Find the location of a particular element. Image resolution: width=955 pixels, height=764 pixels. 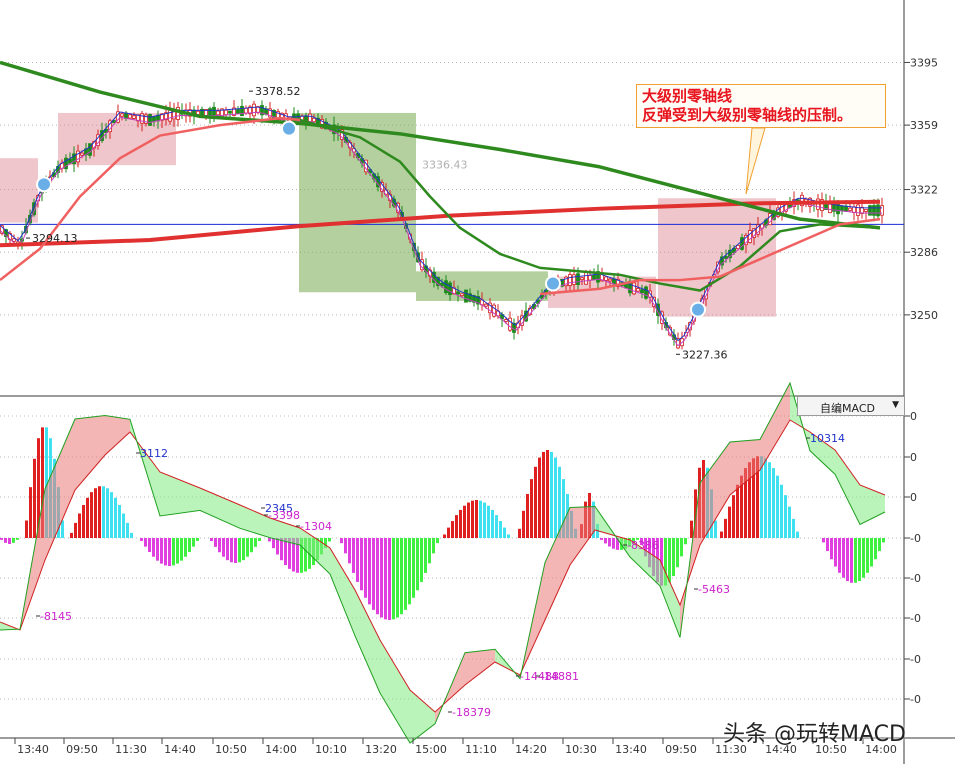

indicator-select-label: 自编MACD is located at coordinates (847, 408).